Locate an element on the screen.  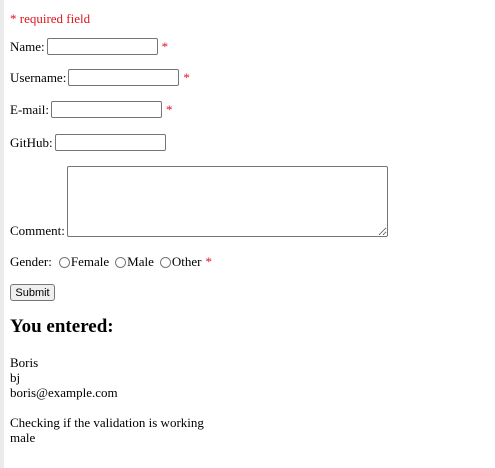
result-email: boris@example.com is located at coordinates (64, 392).